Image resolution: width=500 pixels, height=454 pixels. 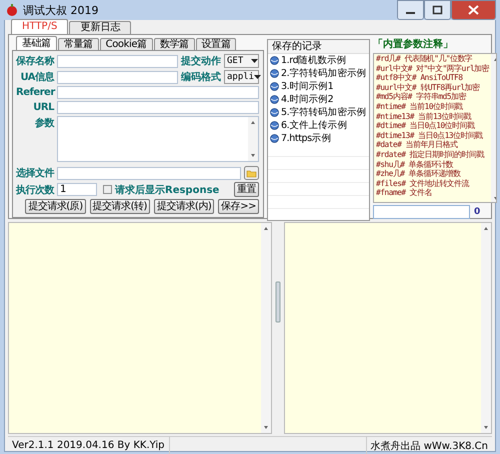 I want to click on window-title: 调试大叔 2019, so click(x=61, y=10).